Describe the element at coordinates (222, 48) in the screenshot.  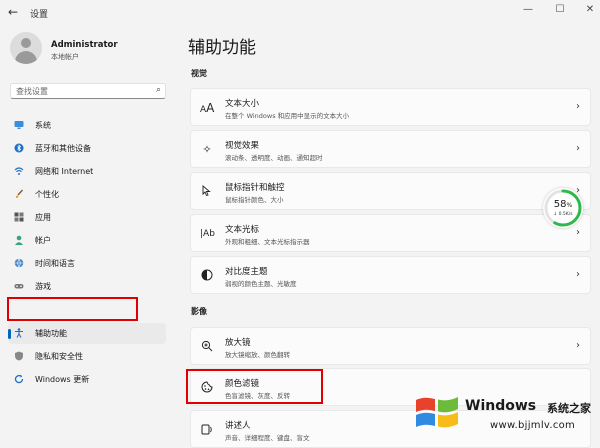
I see `page-title: 辅助功能` at that location.